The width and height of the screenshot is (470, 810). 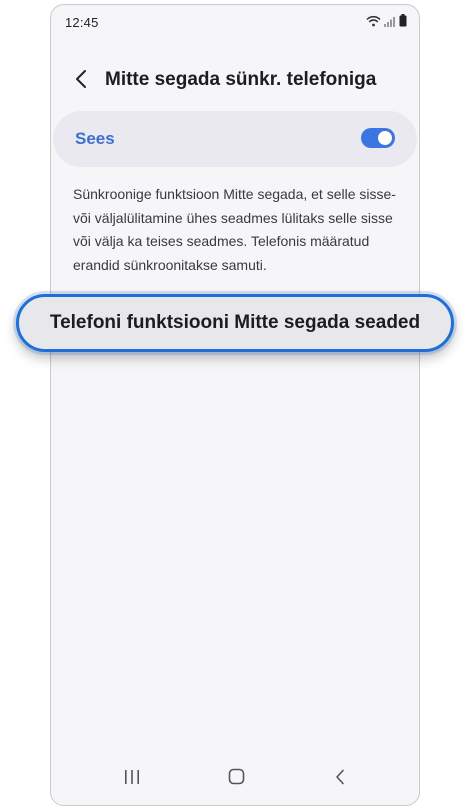 I want to click on status-time: 12:45, so click(x=82, y=22).